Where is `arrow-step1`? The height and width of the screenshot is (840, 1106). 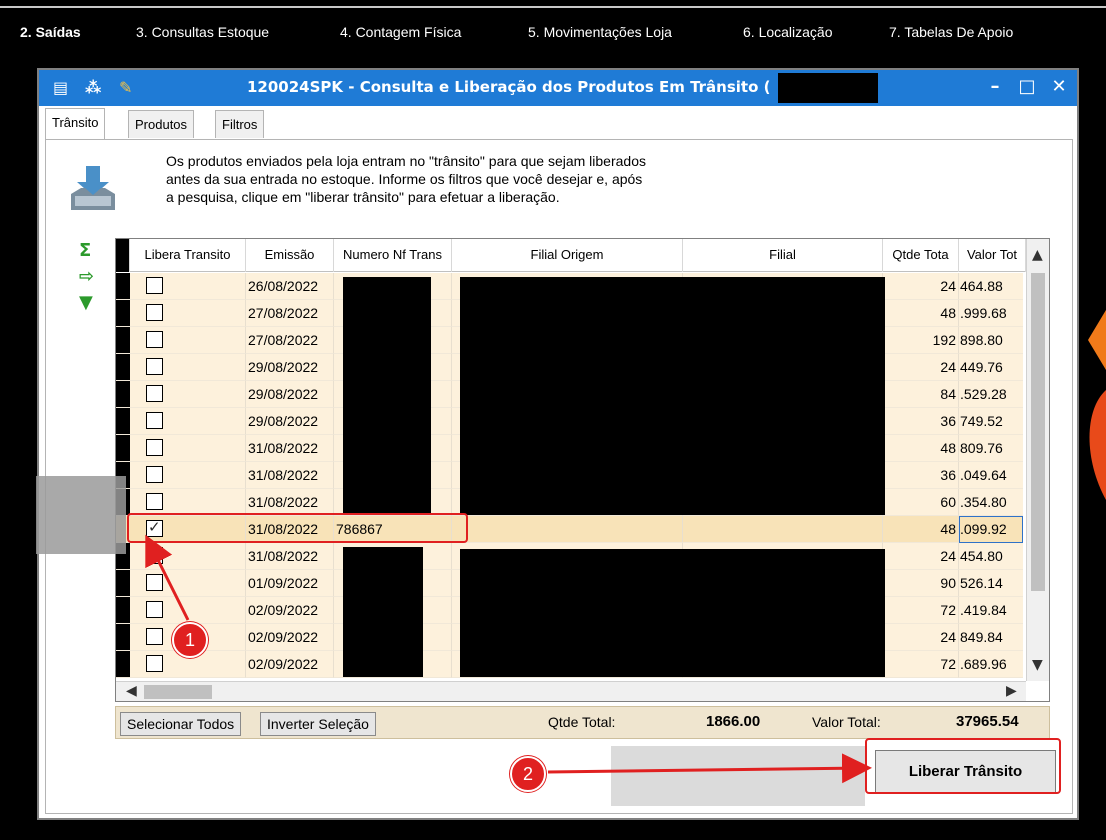
arrow-step1 is located at coordinates (167, 577).